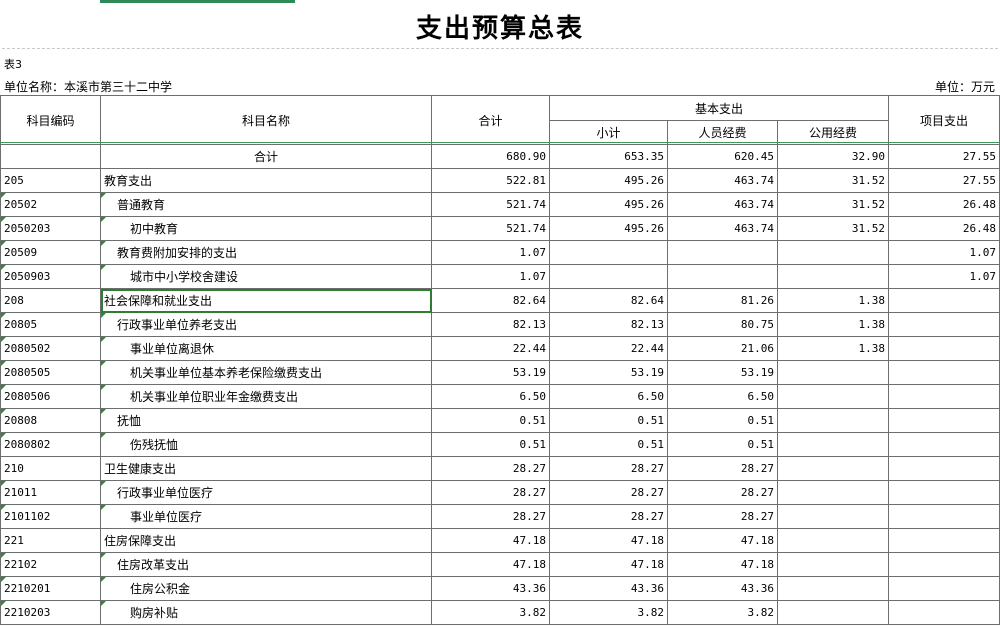 Image resolution: width=1000 pixels, height=629 pixels. I want to click on cell-total: 82.64, so click(490, 300).